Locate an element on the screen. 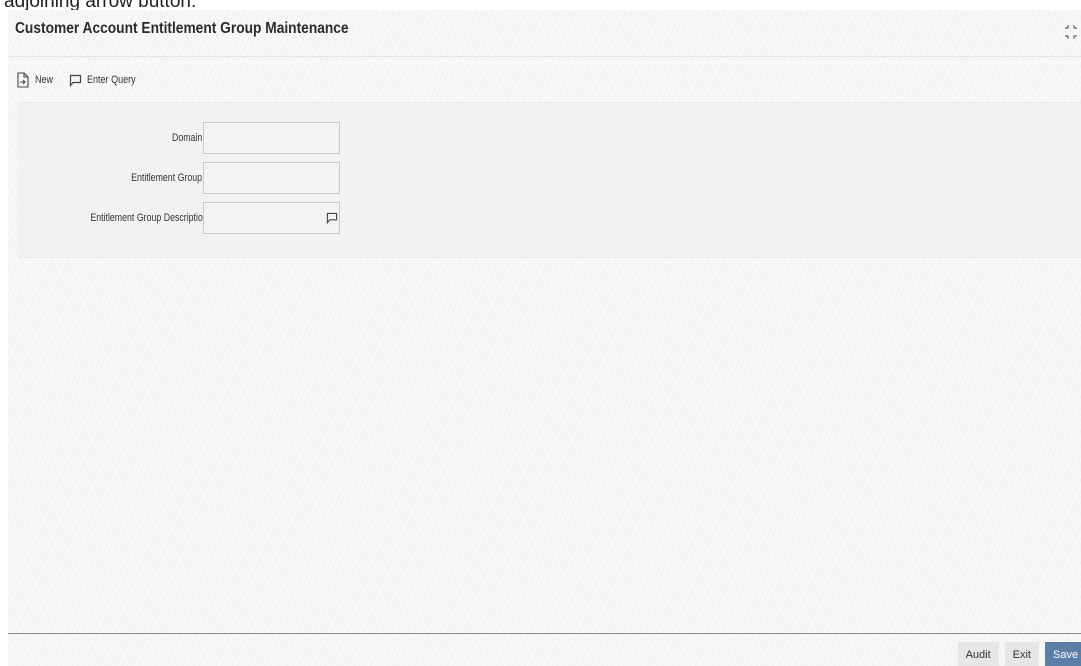 The image size is (1081, 666). save-button: Save is located at coordinates (1063, 654).